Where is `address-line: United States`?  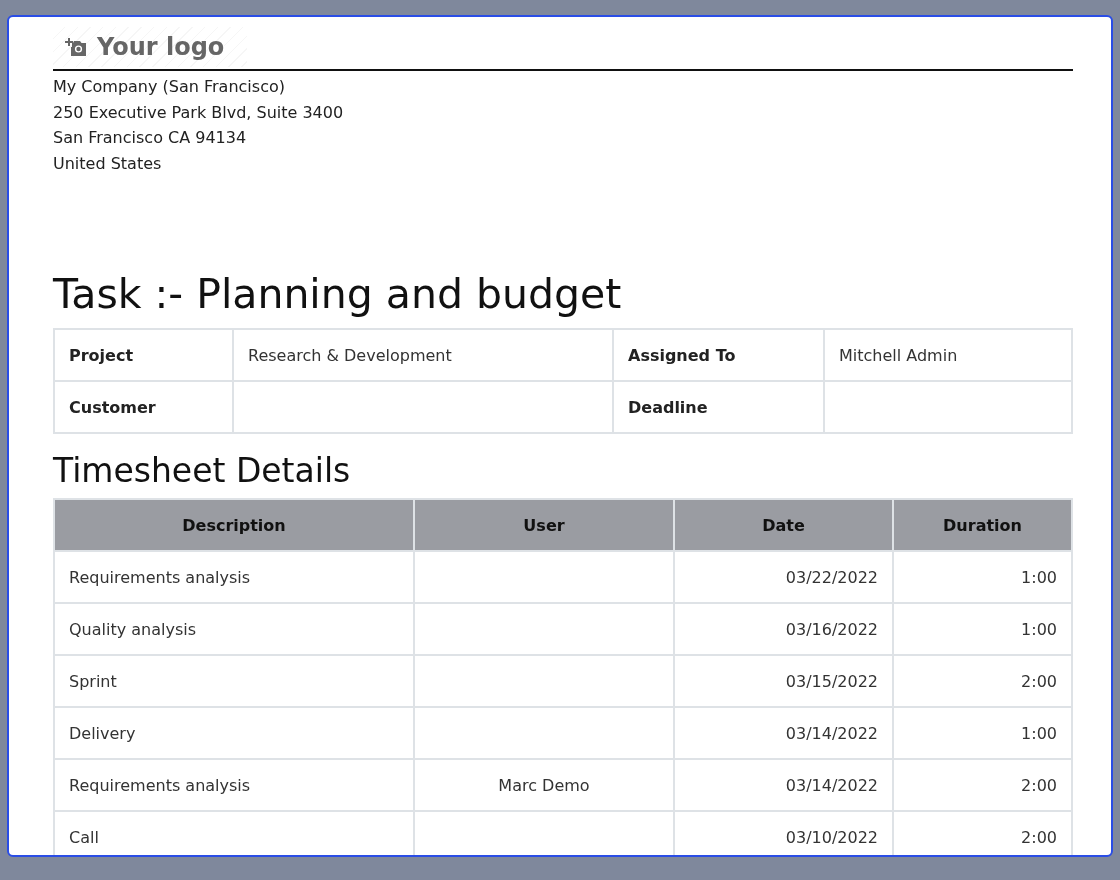
address-line: United States is located at coordinates (108, 163).